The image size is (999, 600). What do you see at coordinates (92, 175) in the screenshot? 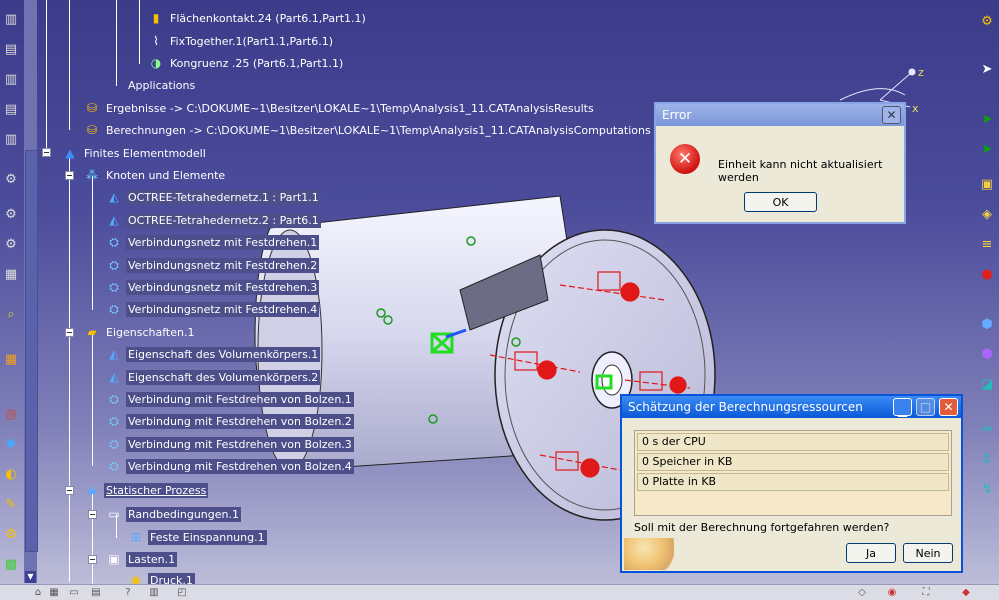
I see `nodes-icon: ⁂` at bounding box center [92, 175].